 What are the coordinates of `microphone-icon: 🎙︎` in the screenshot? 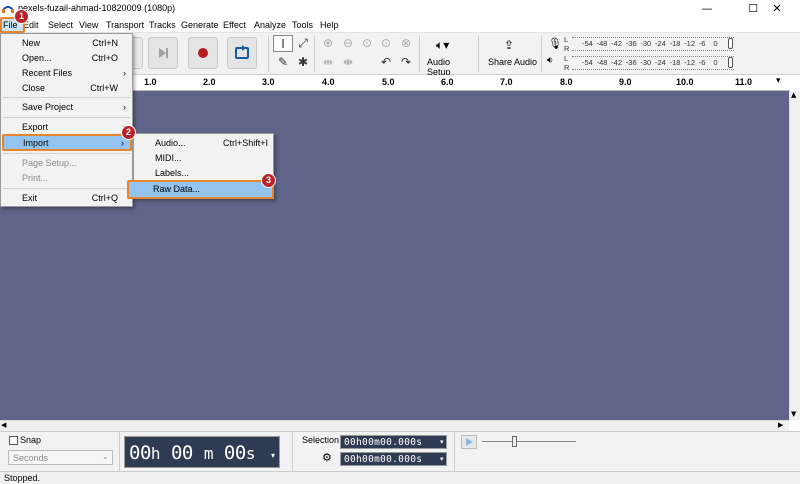 It's located at (555, 43).